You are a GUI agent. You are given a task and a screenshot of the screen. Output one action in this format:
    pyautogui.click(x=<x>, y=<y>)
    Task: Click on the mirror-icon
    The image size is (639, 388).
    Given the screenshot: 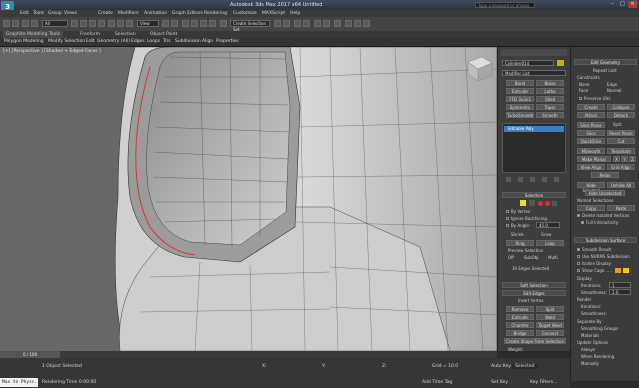 What is the action you would take?
    pyautogui.click(x=277, y=23)
    